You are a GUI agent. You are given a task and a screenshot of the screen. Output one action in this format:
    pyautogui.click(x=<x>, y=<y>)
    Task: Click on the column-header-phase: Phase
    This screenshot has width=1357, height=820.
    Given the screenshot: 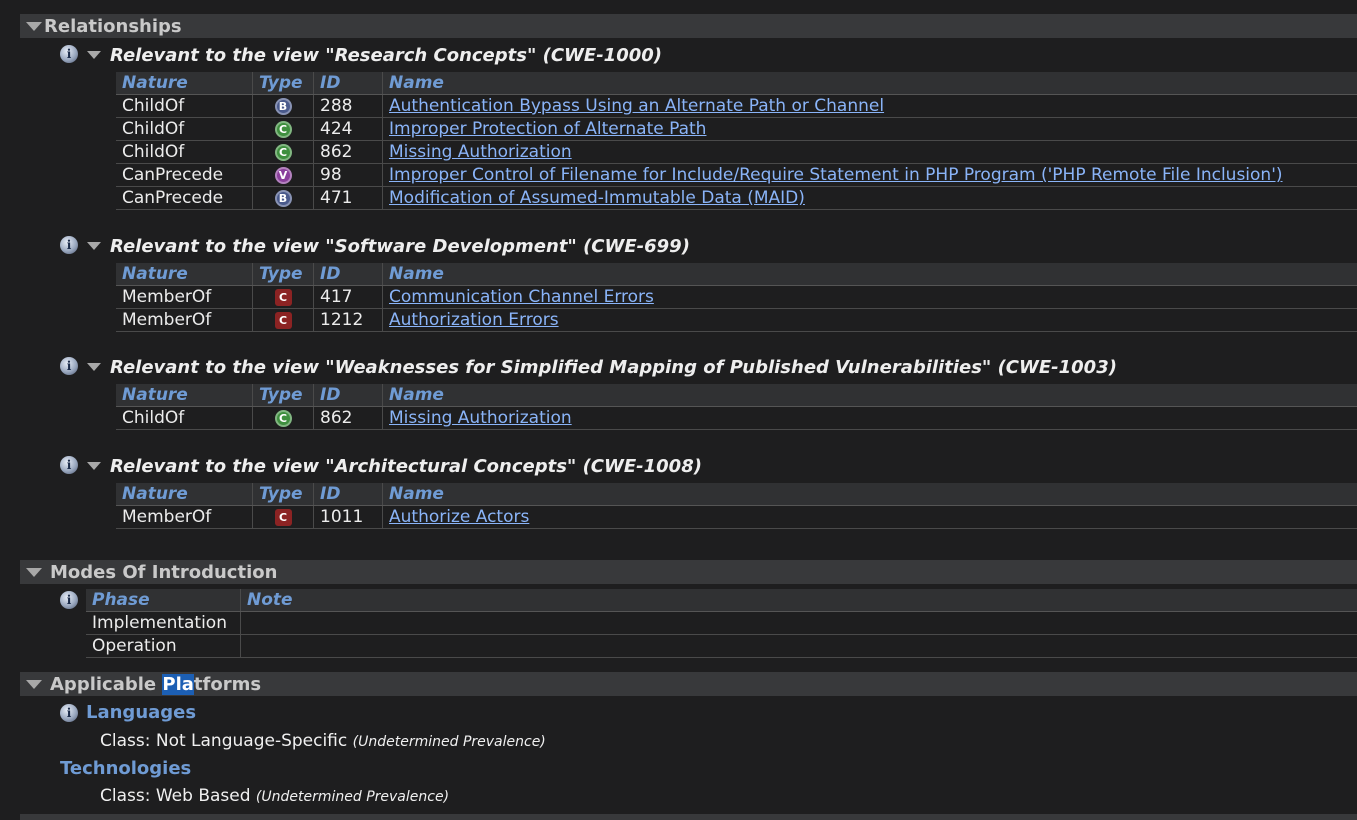 What is the action you would take?
    pyautogui.click(x=163, y=600)
    